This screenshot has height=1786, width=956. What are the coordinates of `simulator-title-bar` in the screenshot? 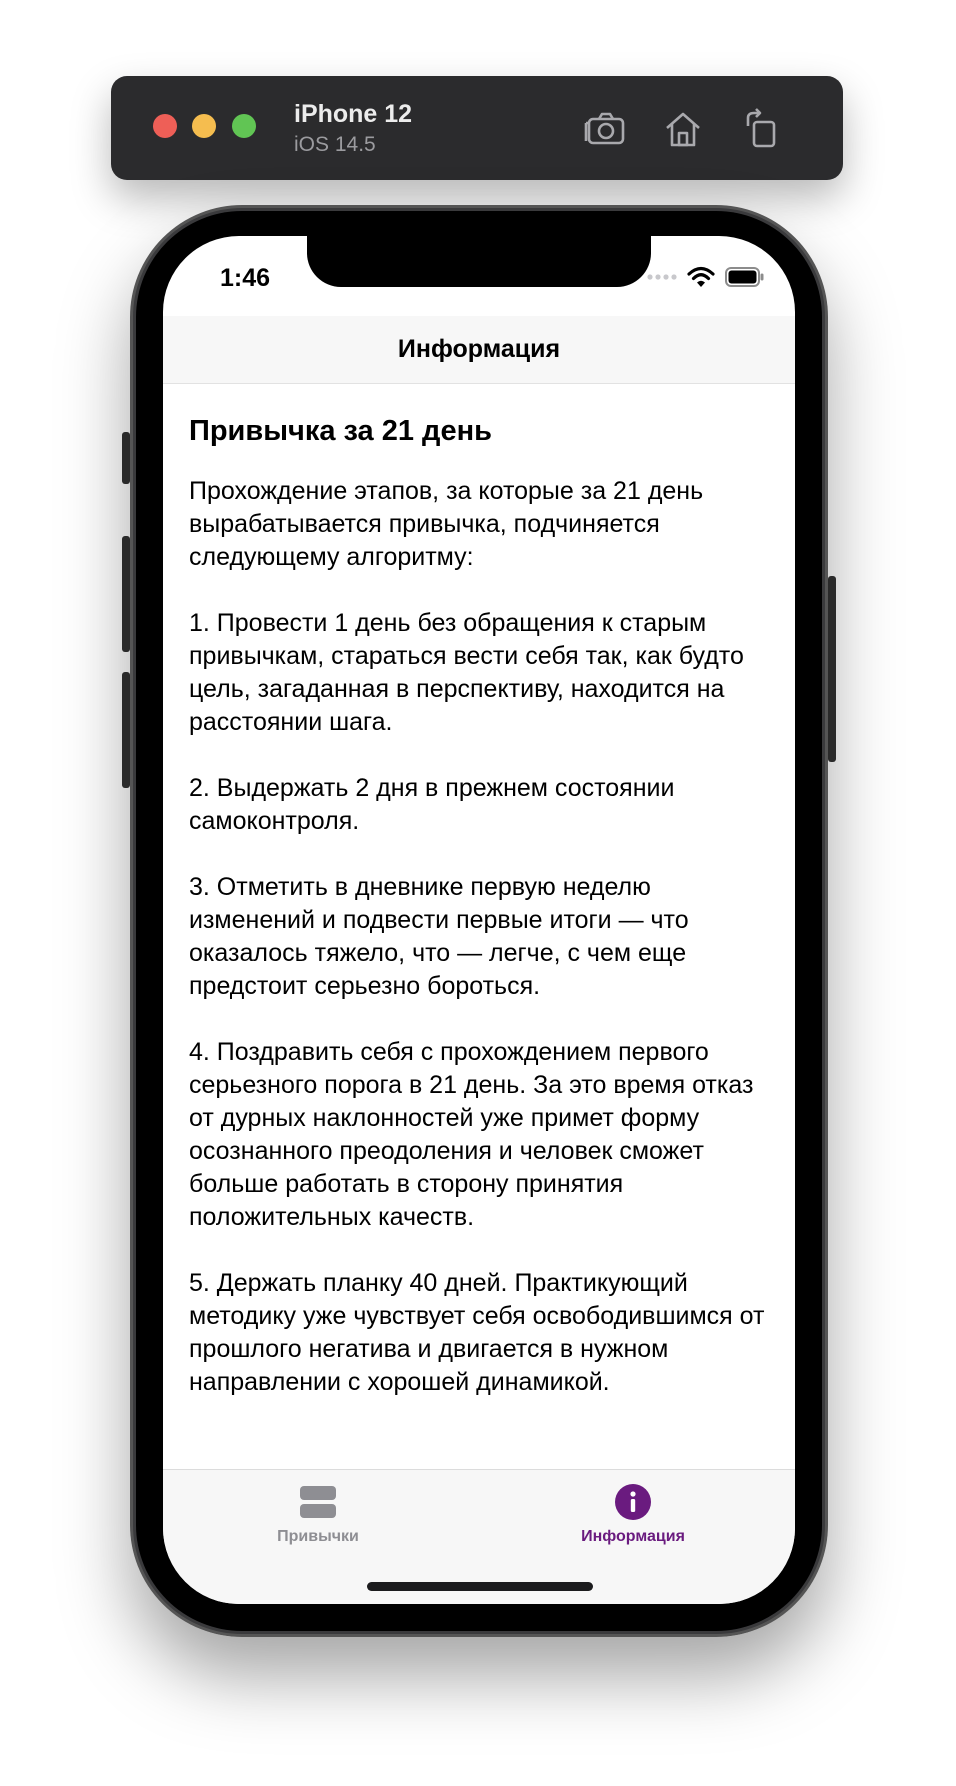 It's located at (477, 128).